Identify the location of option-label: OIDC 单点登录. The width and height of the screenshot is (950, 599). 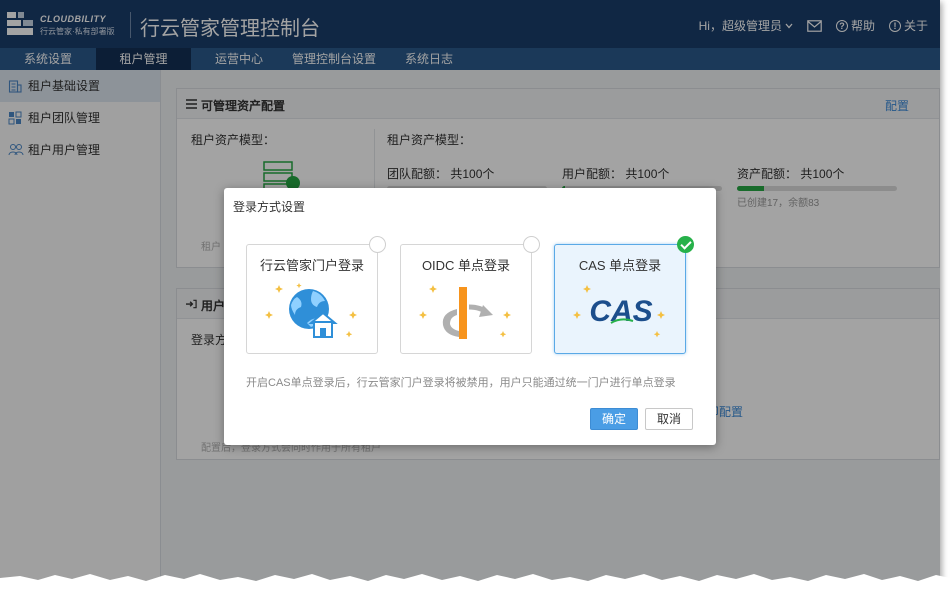
(466, 265).